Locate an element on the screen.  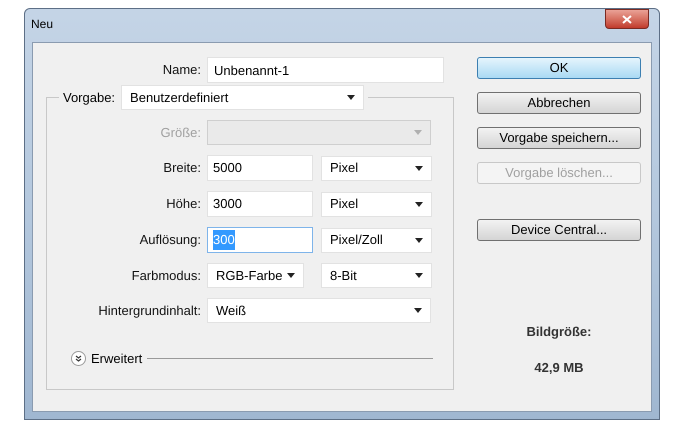
dropdown: RGB-Farbe is located at coordinates (255, 275).